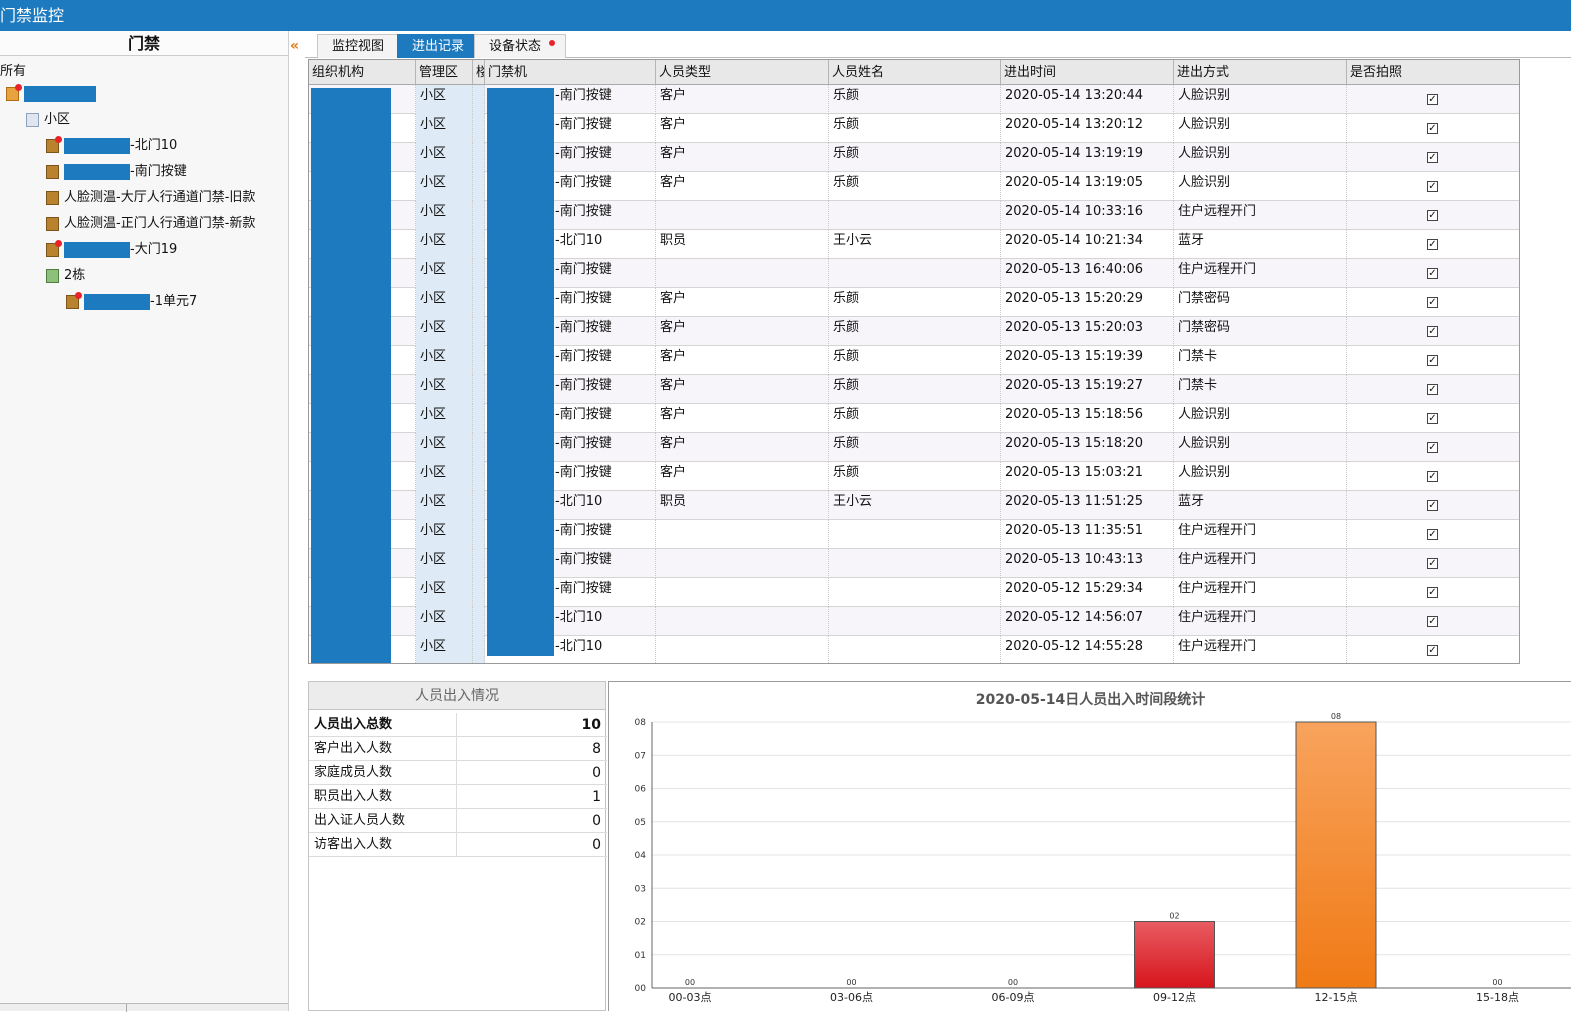  What do you see at coordinates (1087, 418) in the screenshot?
I see `time-cell: 2020-05-13 15:18:56` at bounding box center [1087, 418].